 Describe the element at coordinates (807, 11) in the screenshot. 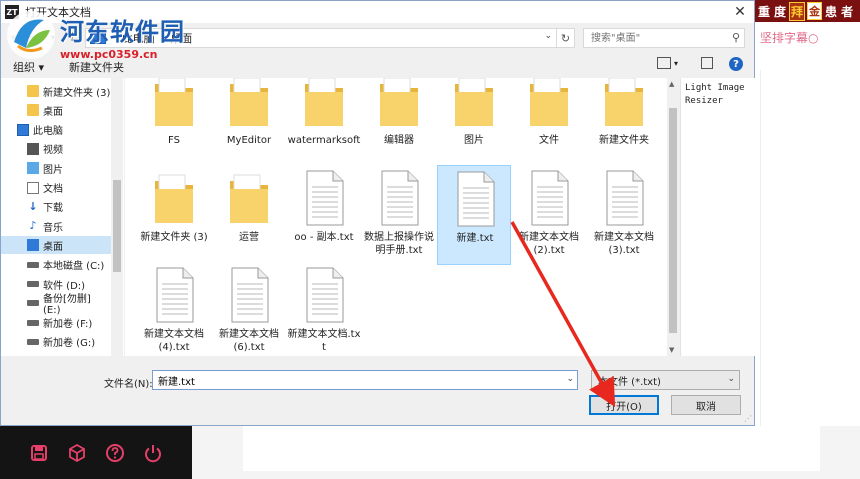

I see `background-banner: 重度拜金患者` at that location.